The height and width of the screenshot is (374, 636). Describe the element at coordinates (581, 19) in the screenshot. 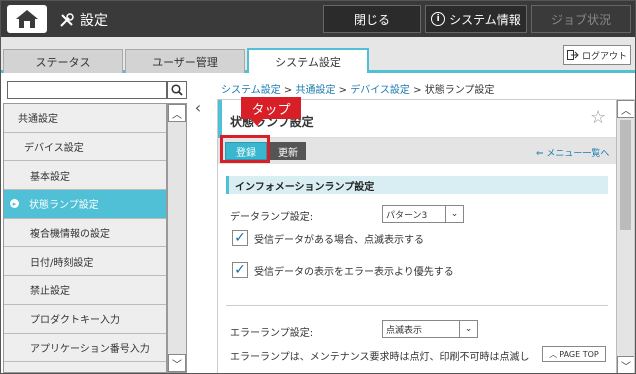

I see `job-status-button: ジョブ状況` at that location.